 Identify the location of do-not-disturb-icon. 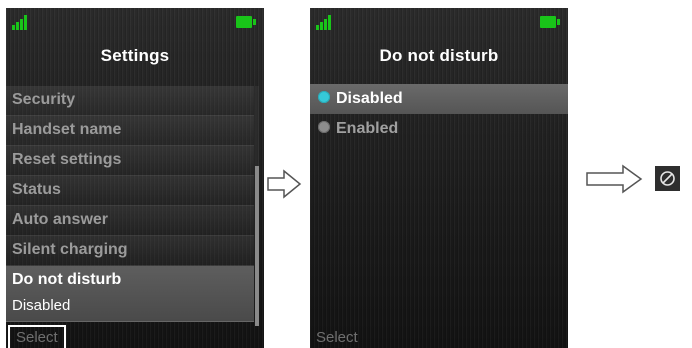
(667, 178).